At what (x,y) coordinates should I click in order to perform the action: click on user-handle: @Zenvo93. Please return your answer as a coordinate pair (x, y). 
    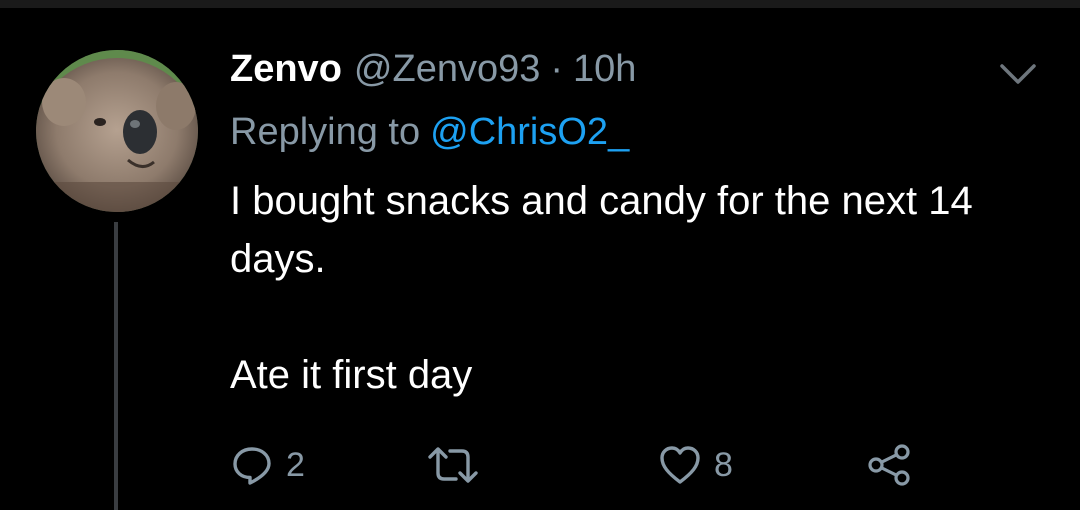
    Looking at the image, I should click on (447, 69).